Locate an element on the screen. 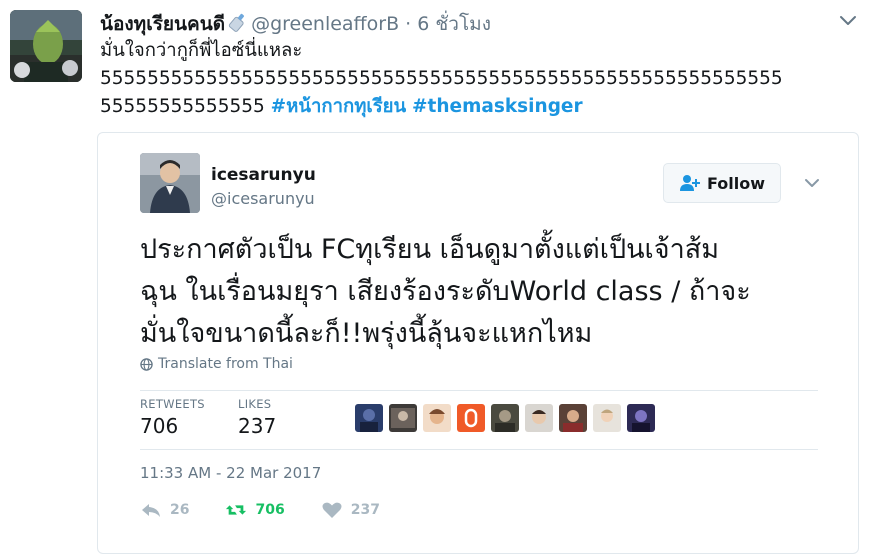 This screenshot has height=554, width=875. hashtag-link: #themasksinger is located at coordinates (497, 106).